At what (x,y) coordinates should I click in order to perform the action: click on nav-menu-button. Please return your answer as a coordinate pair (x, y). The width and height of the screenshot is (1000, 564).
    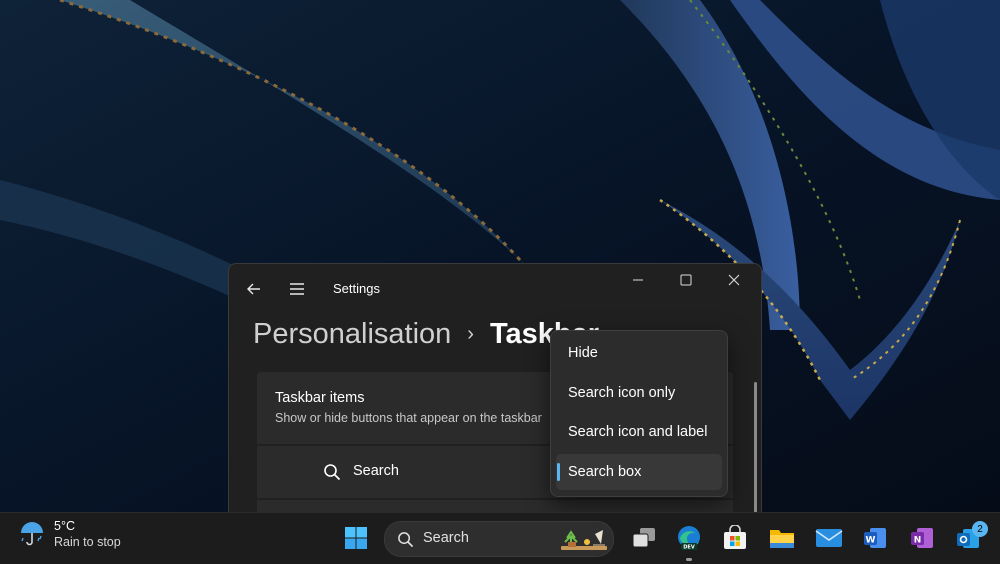
    Looking at the image, I should click on (297, 289).